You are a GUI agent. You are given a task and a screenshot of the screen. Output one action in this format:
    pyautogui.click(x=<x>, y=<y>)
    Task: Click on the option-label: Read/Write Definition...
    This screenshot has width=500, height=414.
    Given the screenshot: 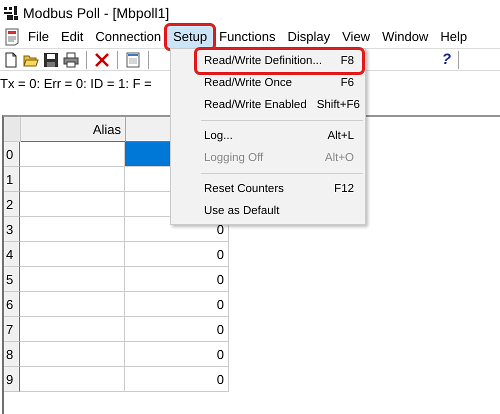 What is the action you would take?
    pyautogui.click(x=263, y=61)
    